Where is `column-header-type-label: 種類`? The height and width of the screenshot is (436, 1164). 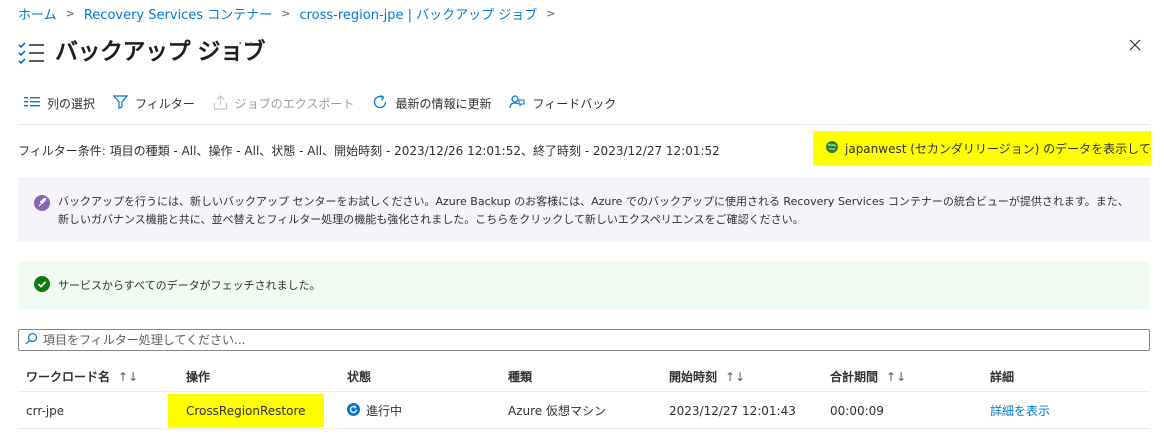 column-header-type-label: 種類 is located at coordinates (520, 377).